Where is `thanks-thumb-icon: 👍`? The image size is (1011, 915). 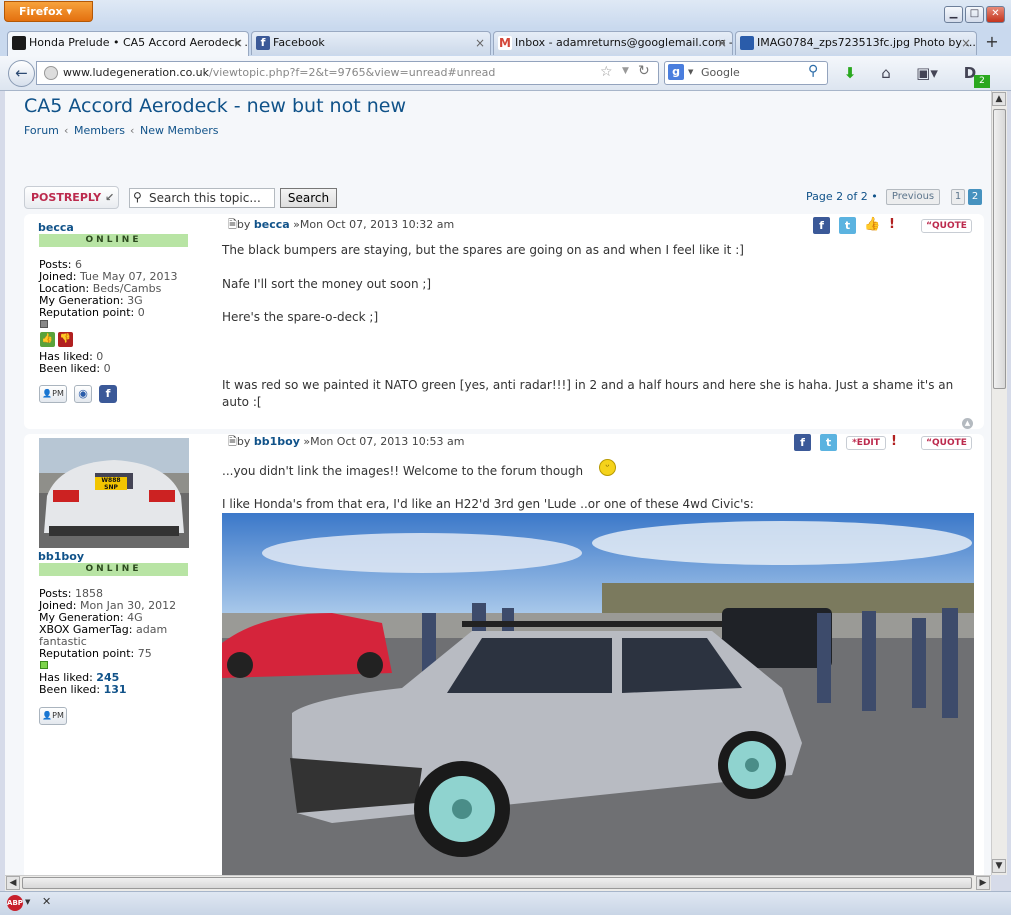 thanks-thumb-icon: 👍 is located at coordinates (872, 224).